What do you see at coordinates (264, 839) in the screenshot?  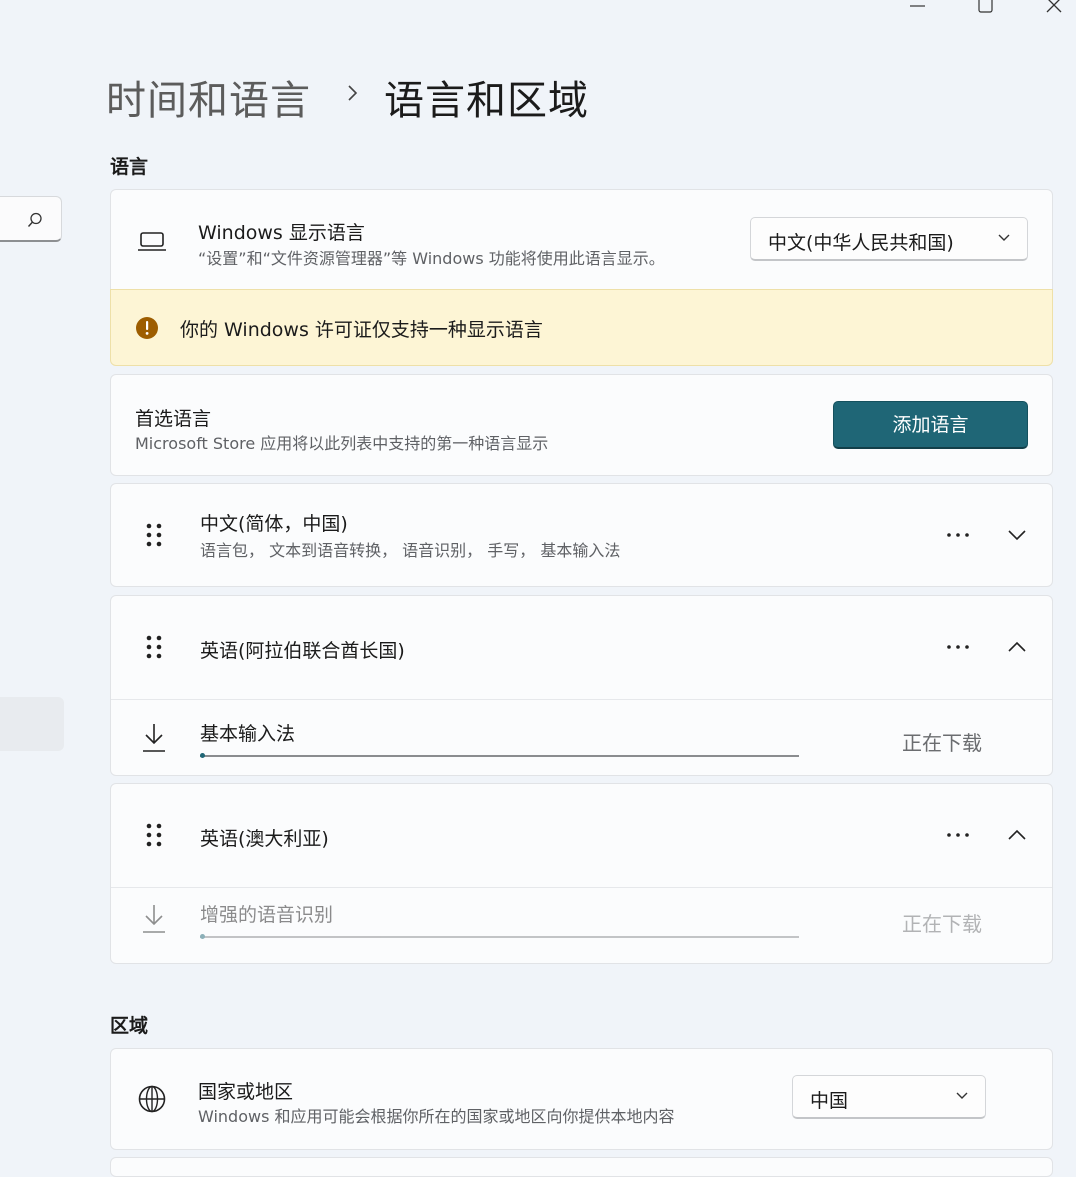 I see `language-name: 英语(澳大利亚)` at bounding box center [264, 839].